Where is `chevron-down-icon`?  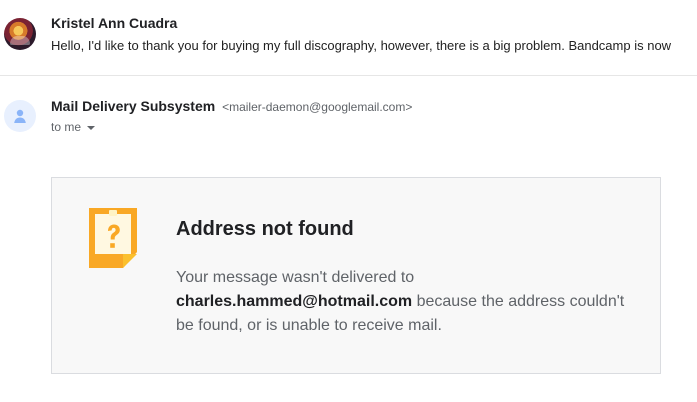
chevron-down-icon is located at coordinates (91, 127).